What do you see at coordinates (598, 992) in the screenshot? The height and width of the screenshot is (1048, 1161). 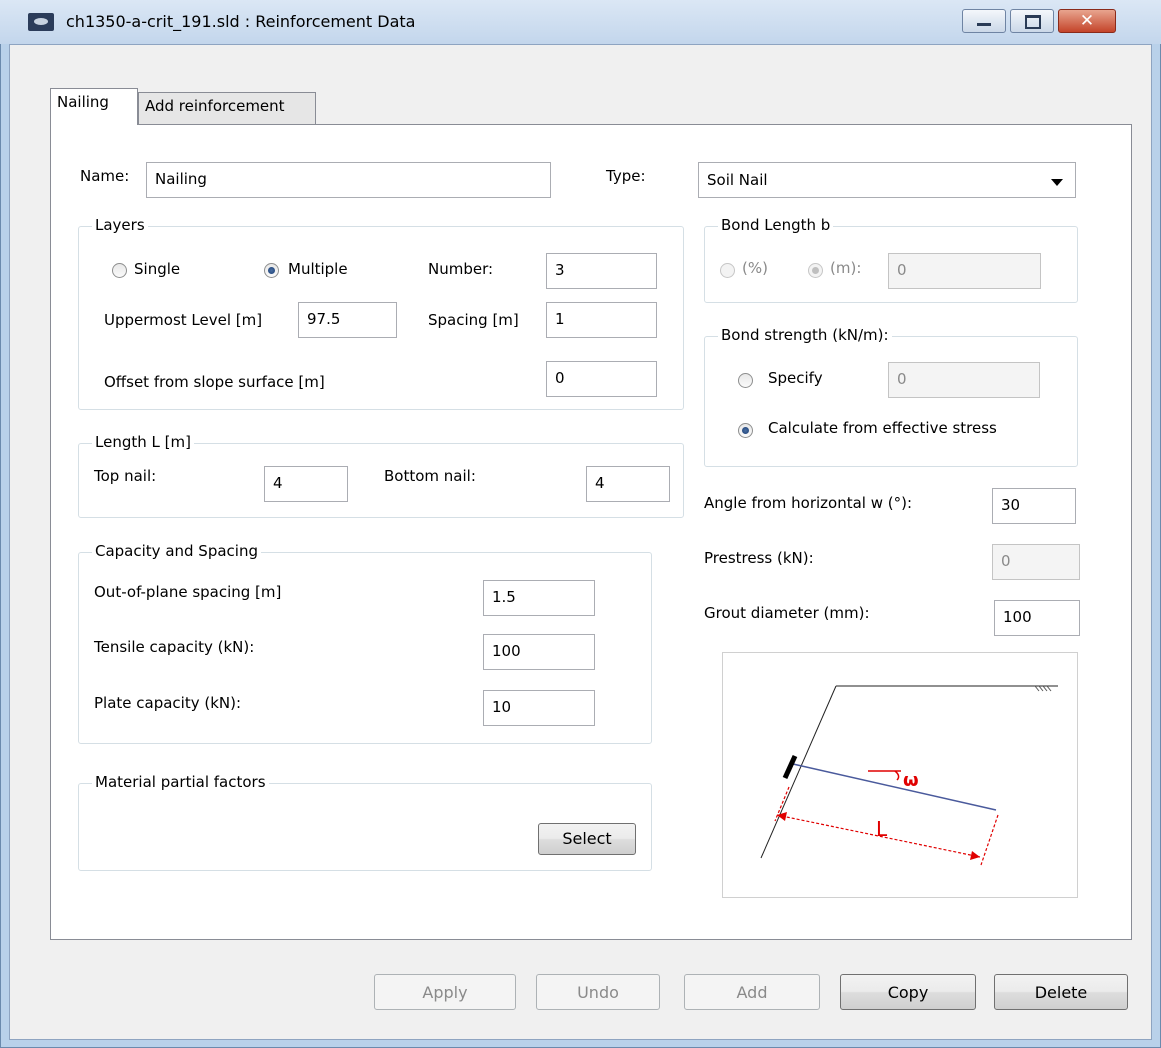 I see `undo-button: Undo` at bounding box center [598, 992].